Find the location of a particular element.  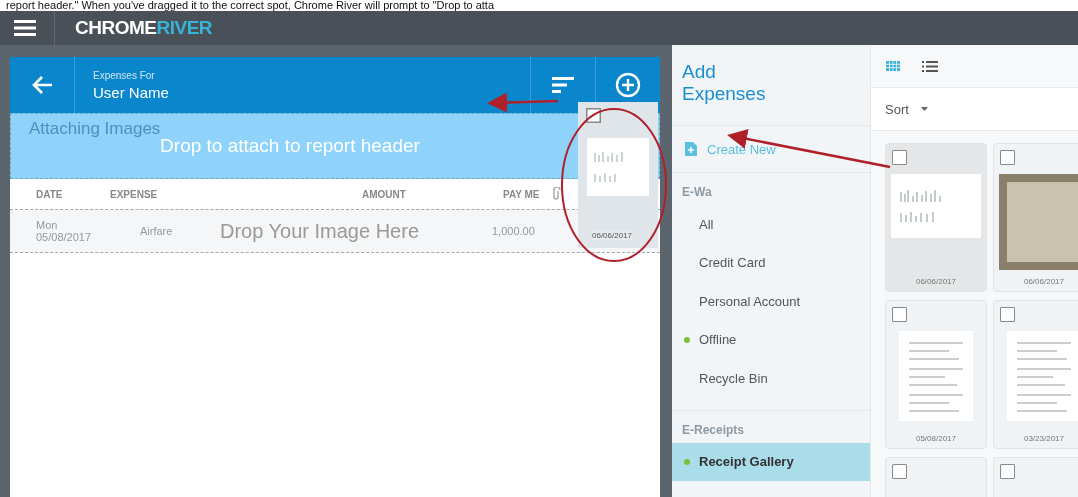

column-header: AMOUNT is located at coordinates (384, 194).